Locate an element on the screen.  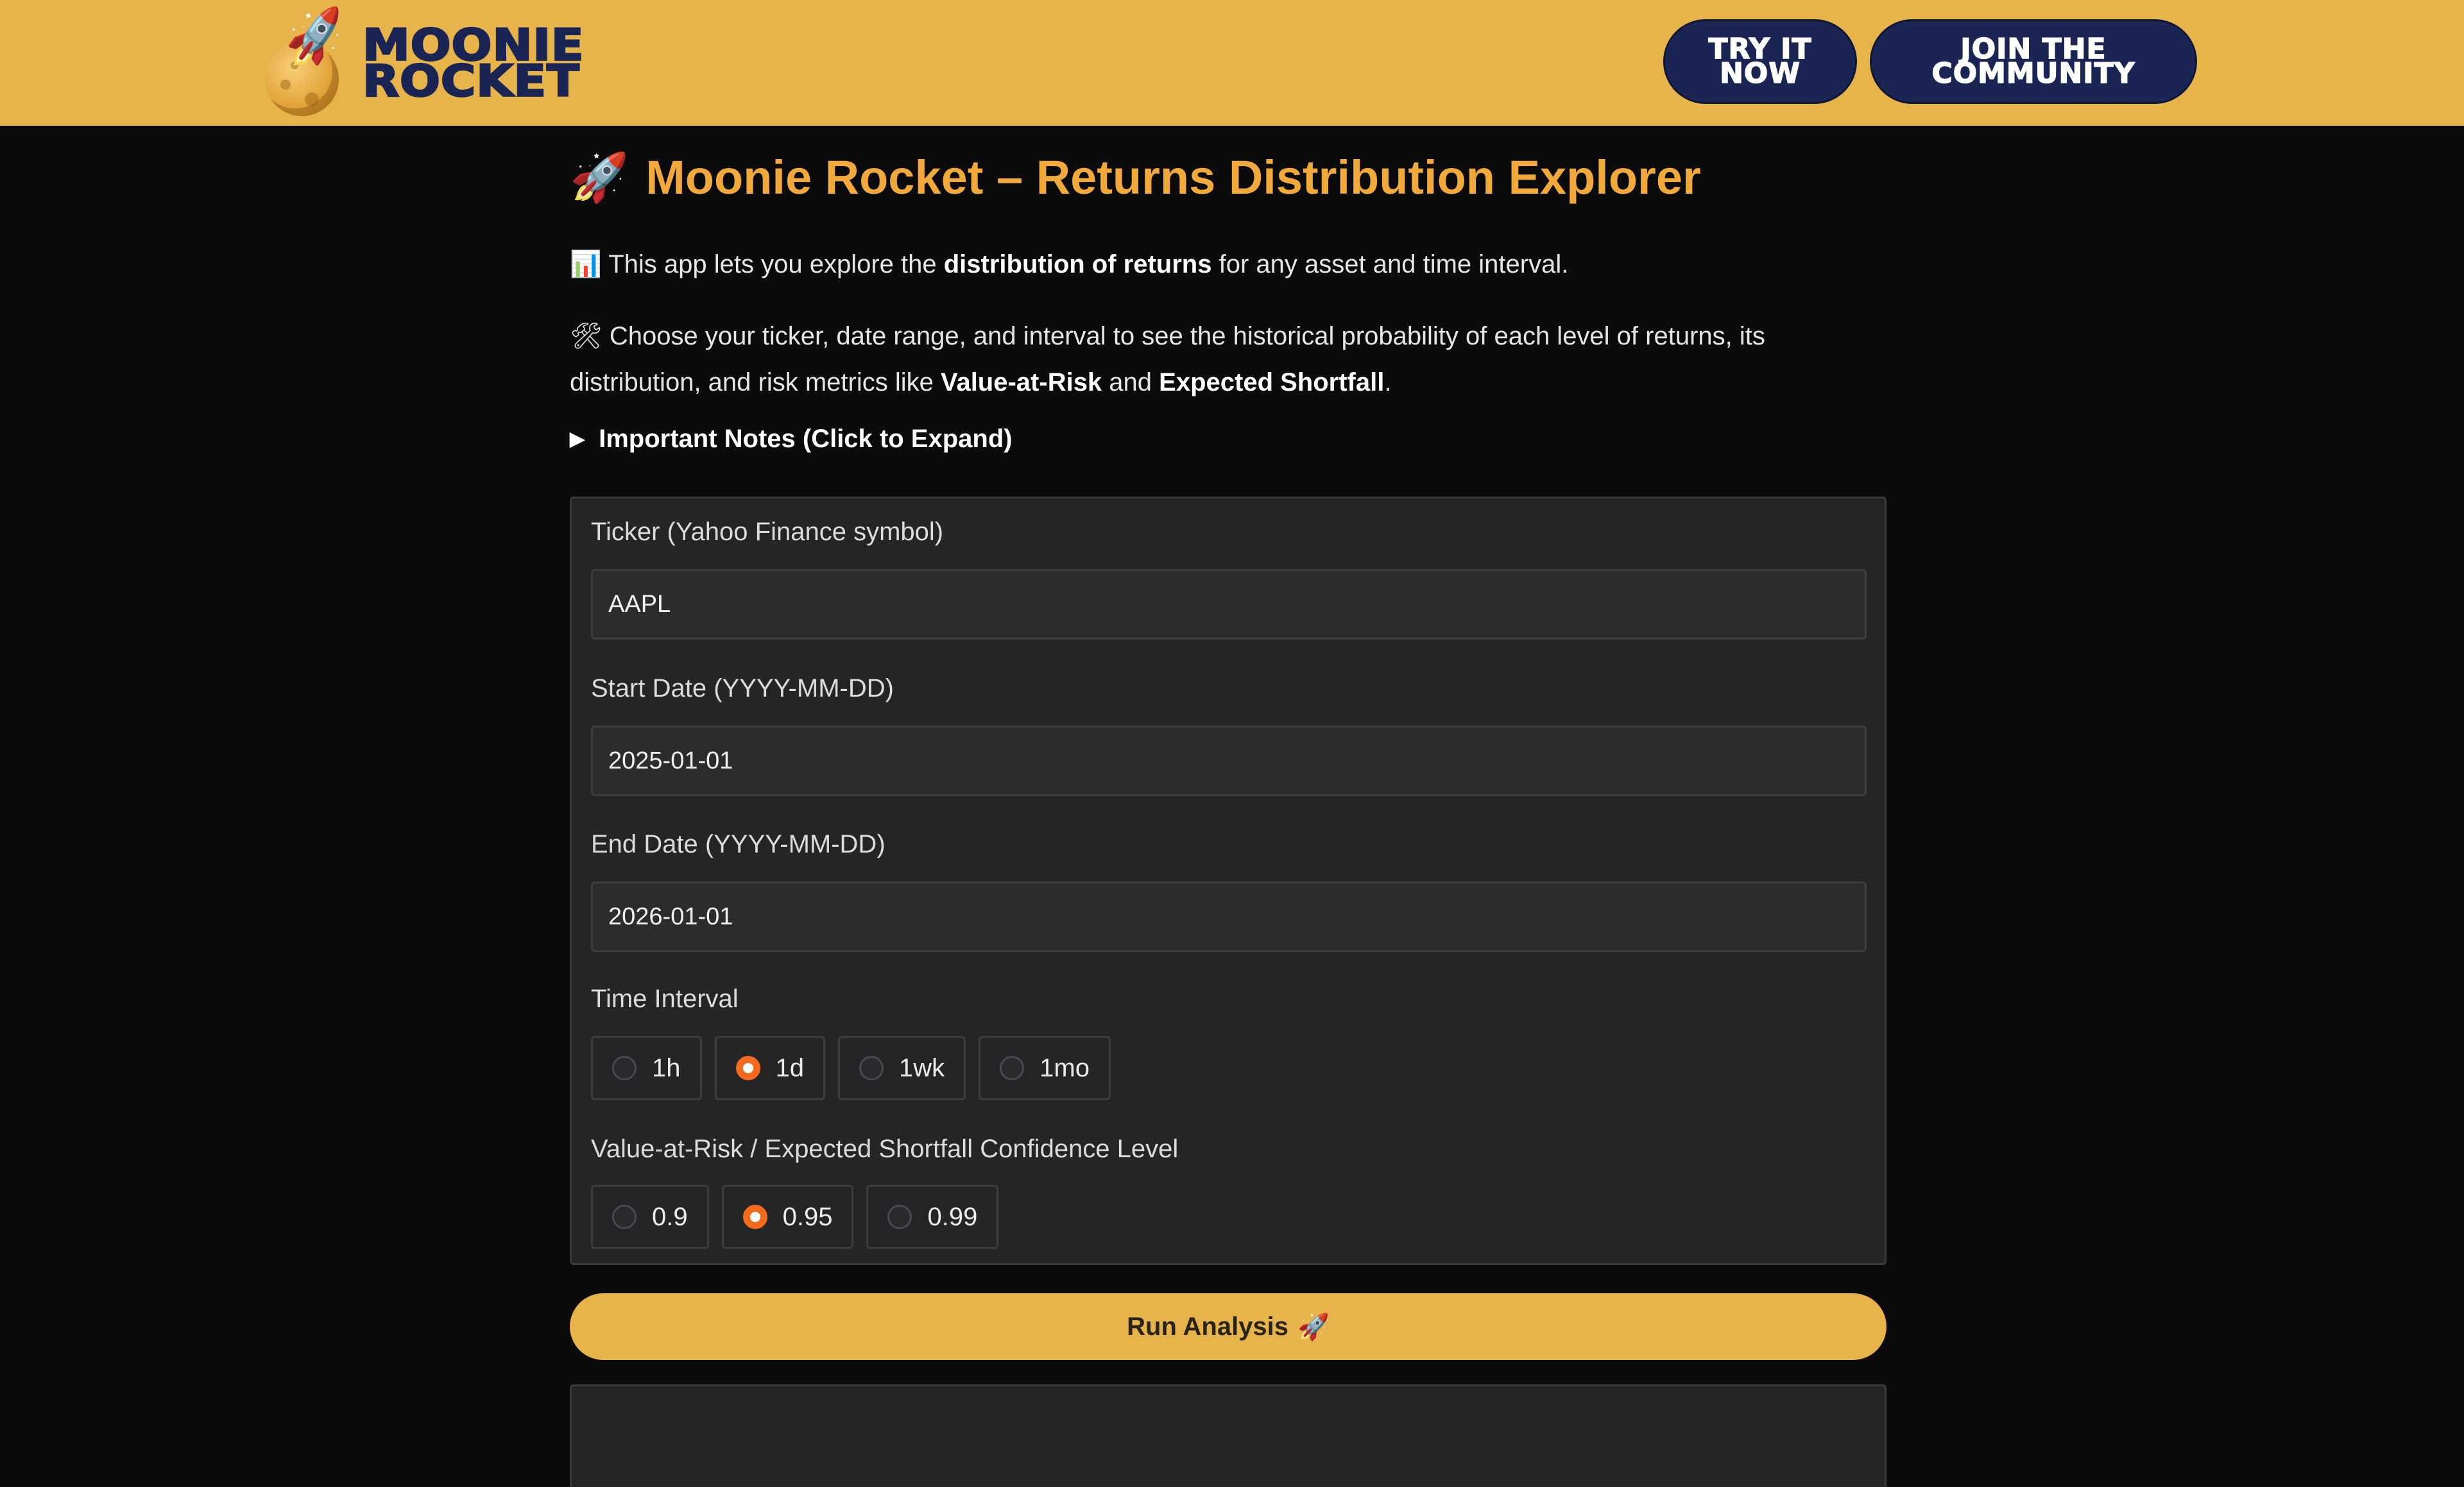
bar-chart-icon: 📊 is located at coordinates (586, 264).